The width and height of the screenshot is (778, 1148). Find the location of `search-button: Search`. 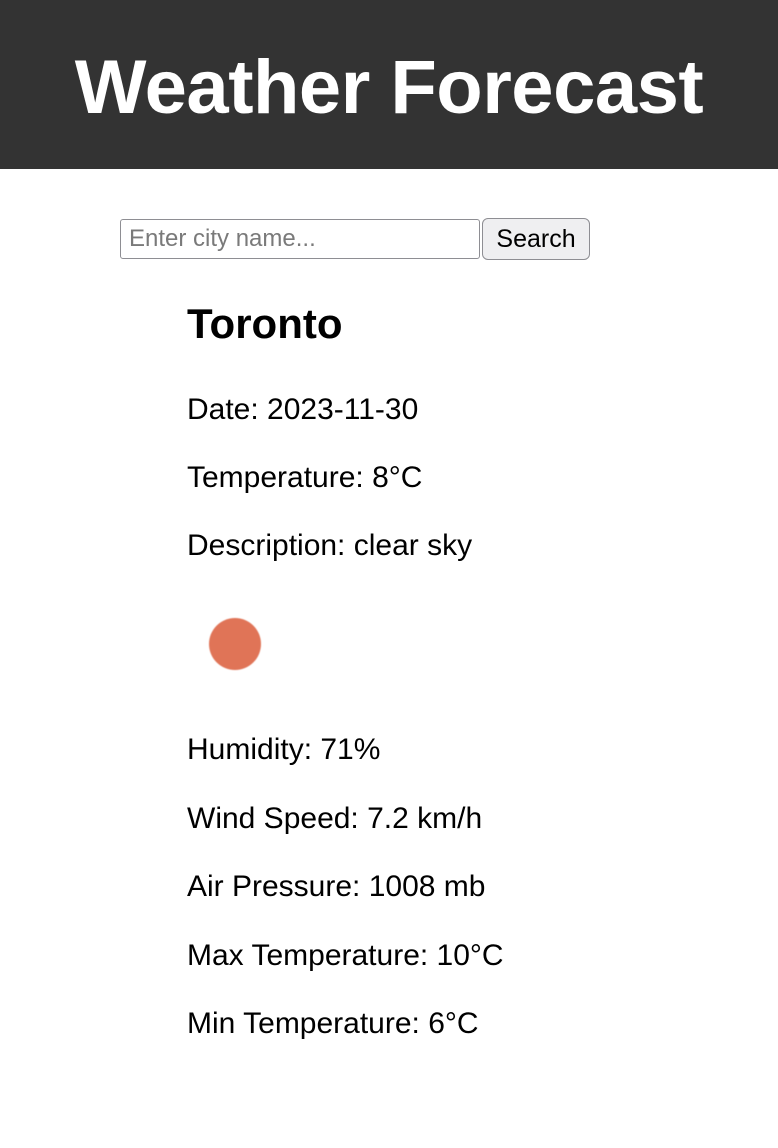

search-button: Search is located at coordinates (536, 239).